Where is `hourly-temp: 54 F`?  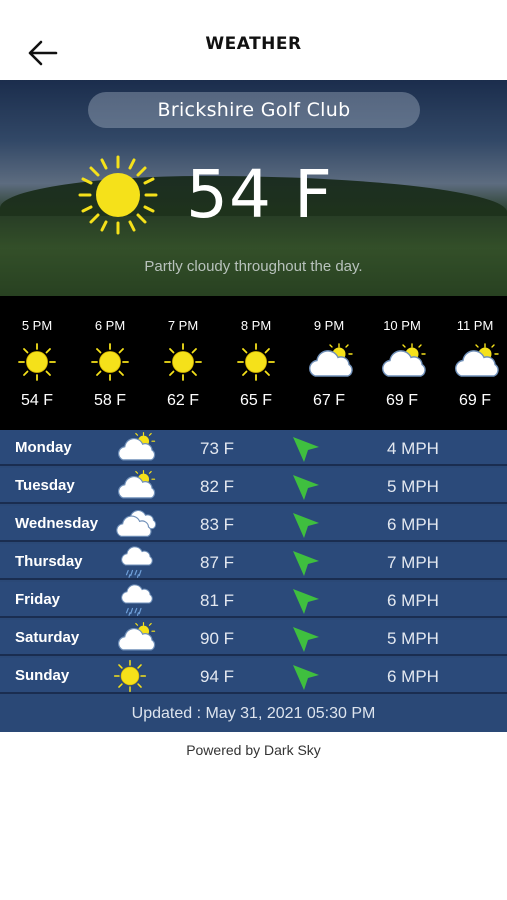
hourly-temp: 54 F is located at coordinates (36, 400).